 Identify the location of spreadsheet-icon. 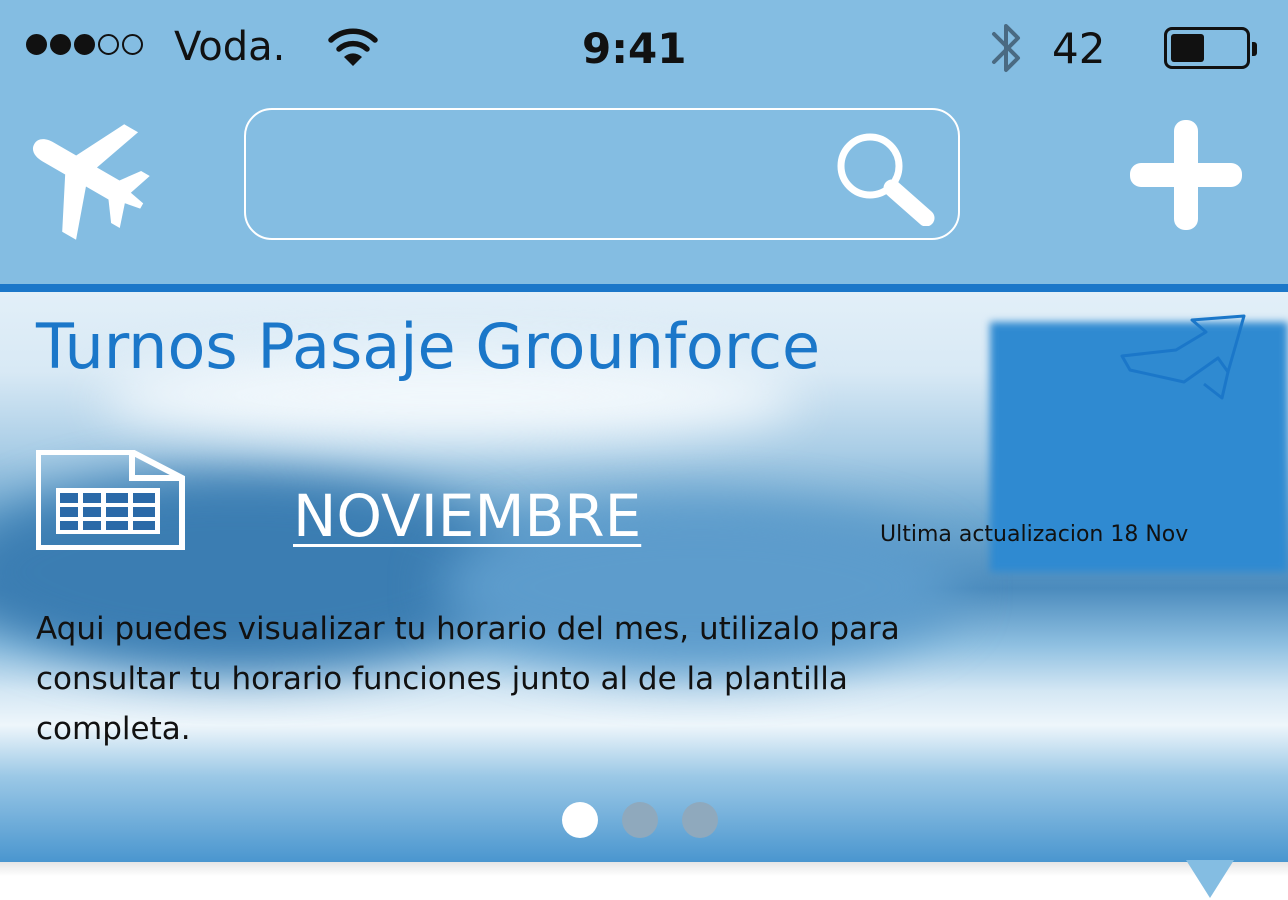
(110, 501).